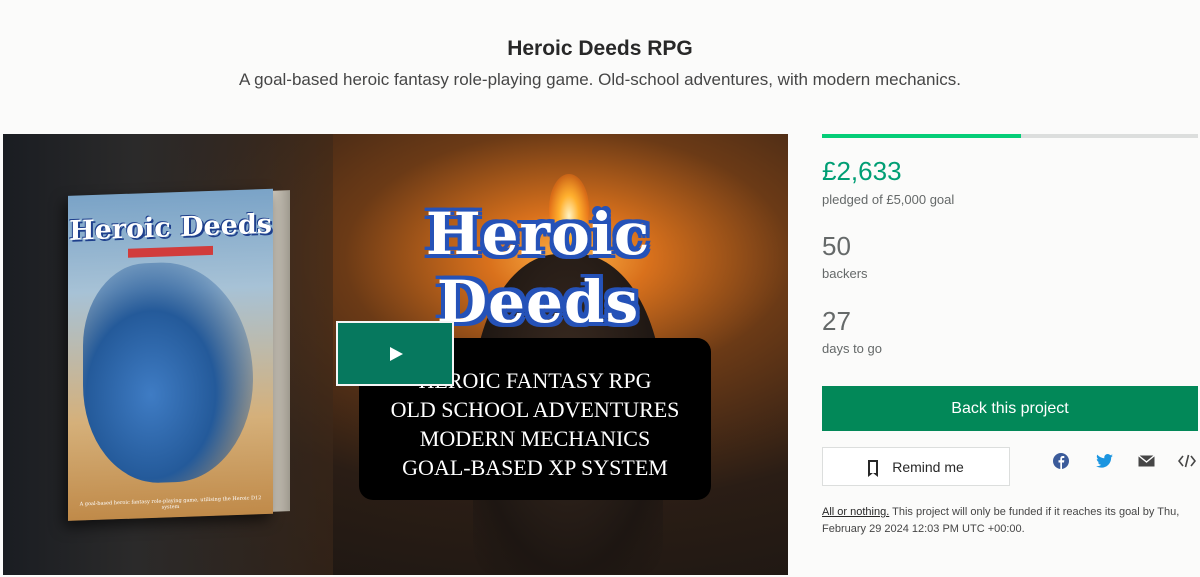 The image size is (1200, 577). What do you see at coordinates (862, 171) in the screenshot?
I see `pledged-amount: £2,633` at bounding box center [862, 171].